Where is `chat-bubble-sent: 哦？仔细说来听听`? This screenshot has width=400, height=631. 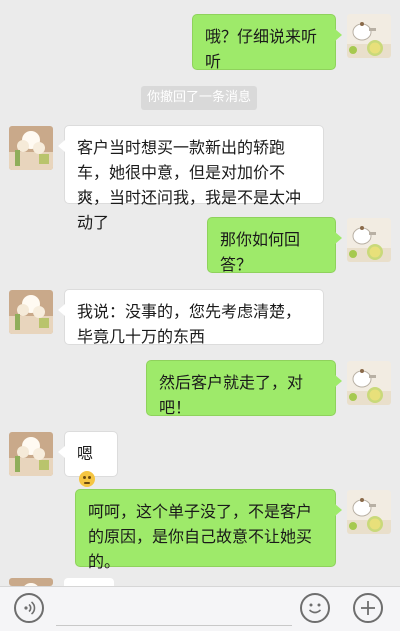
chat-bubble-sent: 哦？仔细说来听听 is located at coordinates (267, 42).